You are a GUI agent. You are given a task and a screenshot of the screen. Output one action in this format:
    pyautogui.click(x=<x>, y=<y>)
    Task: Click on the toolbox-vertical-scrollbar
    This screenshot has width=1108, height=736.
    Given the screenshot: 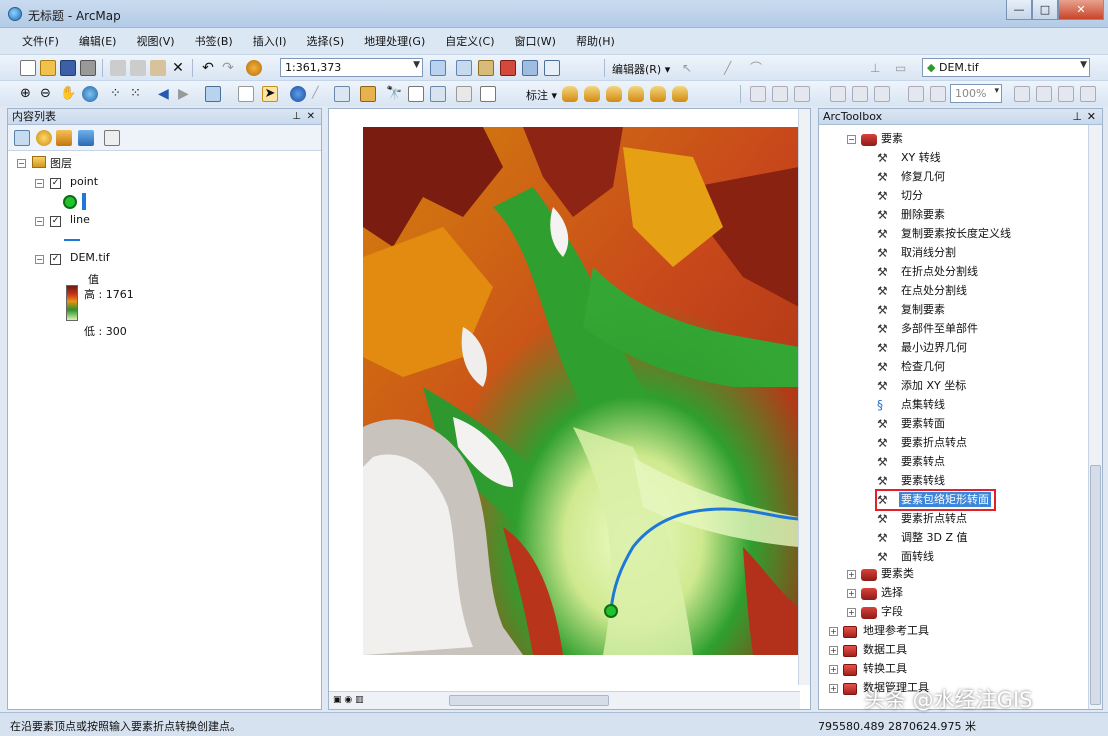 What is the action you would take?
    pyautogui.click(x=1095, y=417)
    